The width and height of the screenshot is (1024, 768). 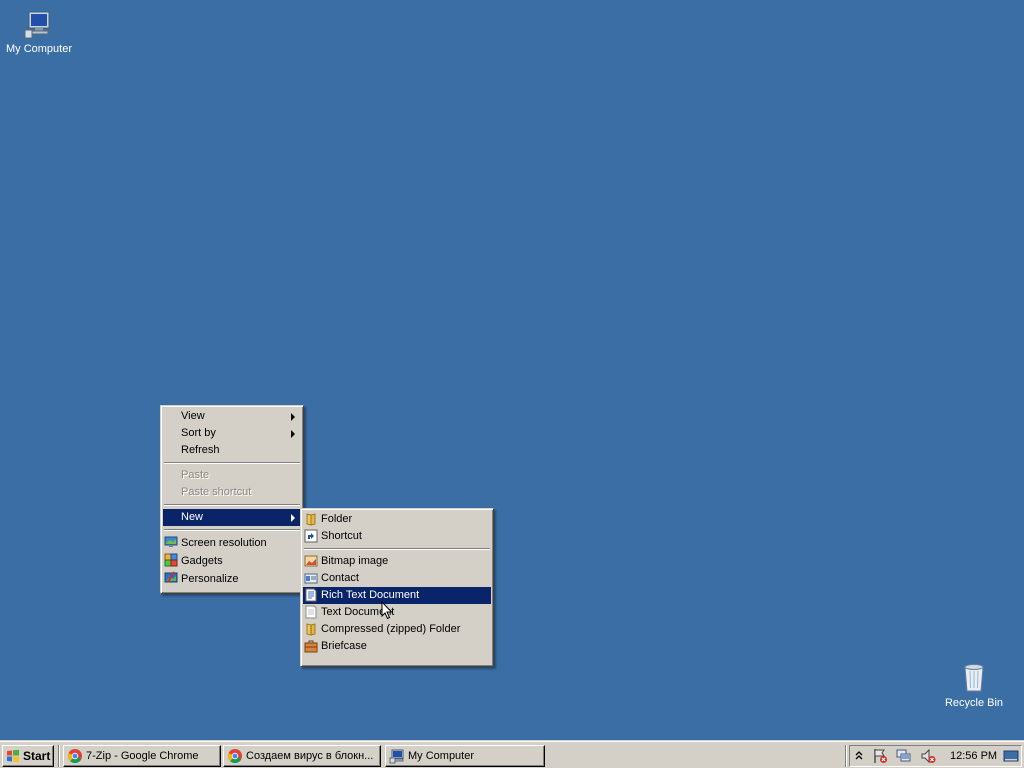 I want to click on system-tray: 12:56 PM, so click(x=935, y=756).